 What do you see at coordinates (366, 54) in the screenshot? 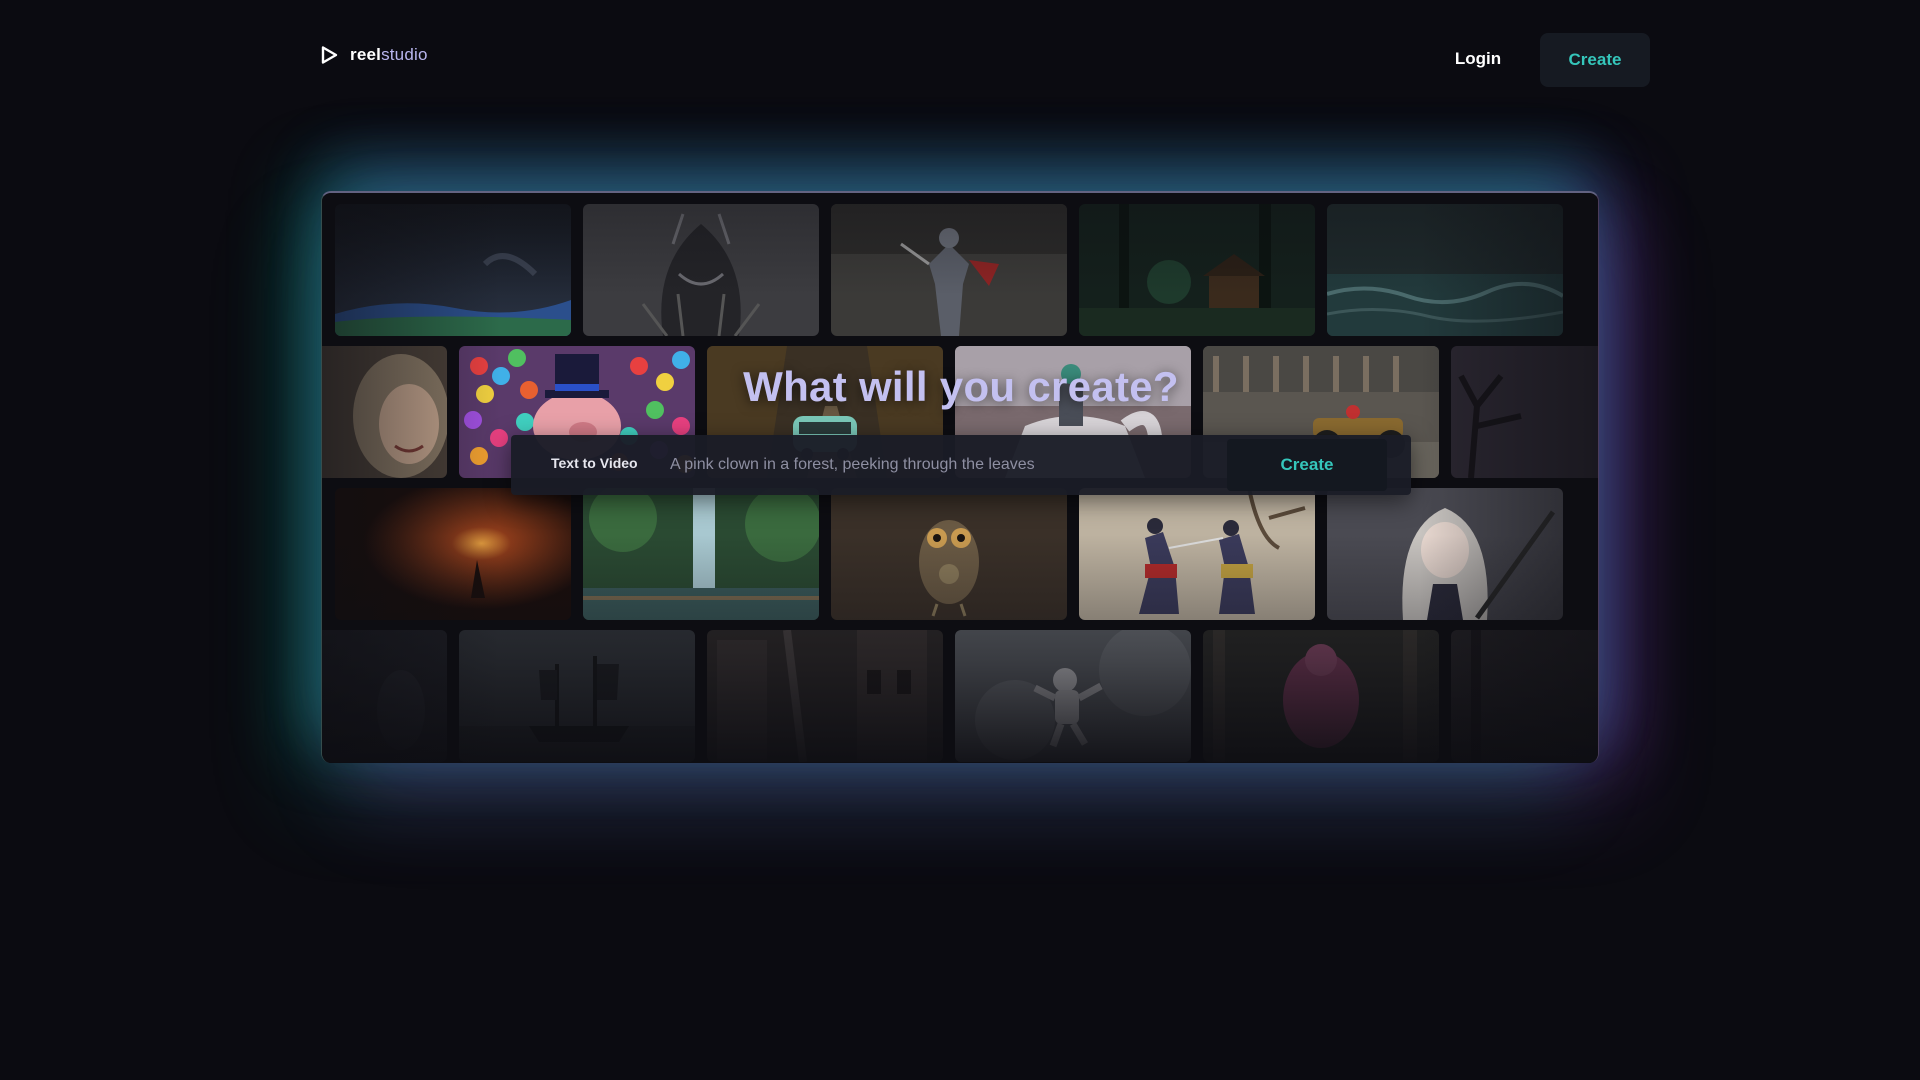
I see `brand-name-bold: reel` at bounding box center [366, 54].